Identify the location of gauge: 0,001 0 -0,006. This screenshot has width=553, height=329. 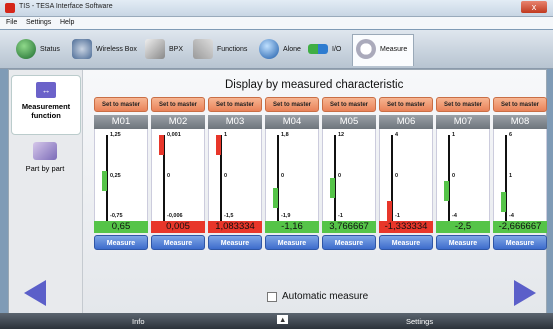
(178, 175).